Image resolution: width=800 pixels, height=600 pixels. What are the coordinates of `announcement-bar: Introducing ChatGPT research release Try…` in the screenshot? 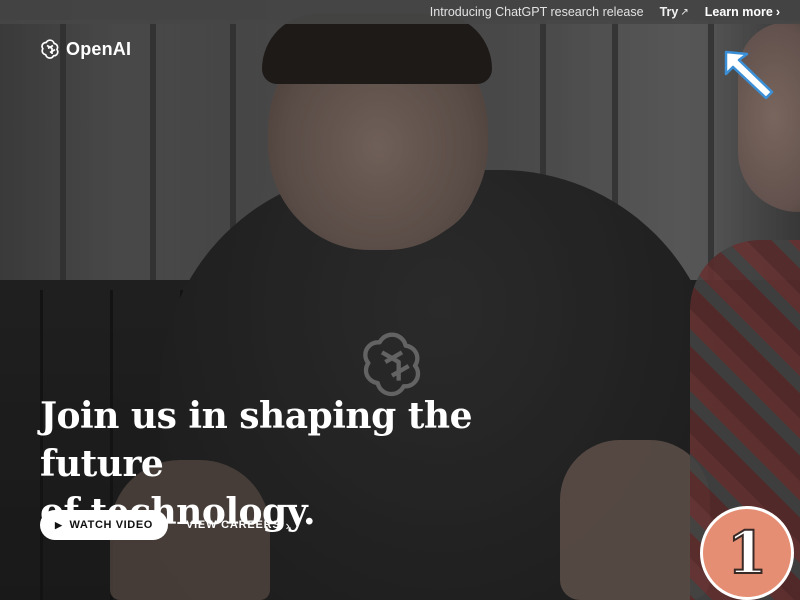 It's located at (400, 12).